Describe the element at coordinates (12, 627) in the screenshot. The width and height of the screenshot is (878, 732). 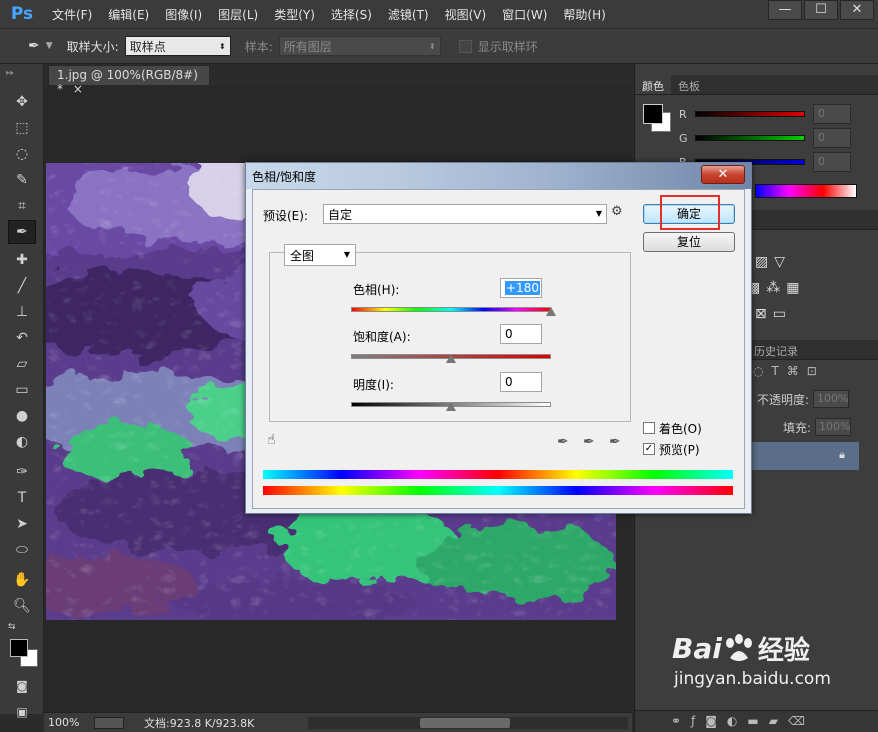
I see `swap-colors-icon: ⇆` at that location.